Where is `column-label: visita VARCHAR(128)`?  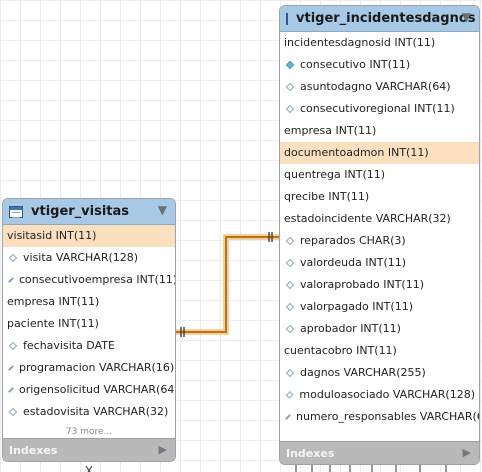
column-label: visita VARCHAR(128) is located at coordinates (81, 257).